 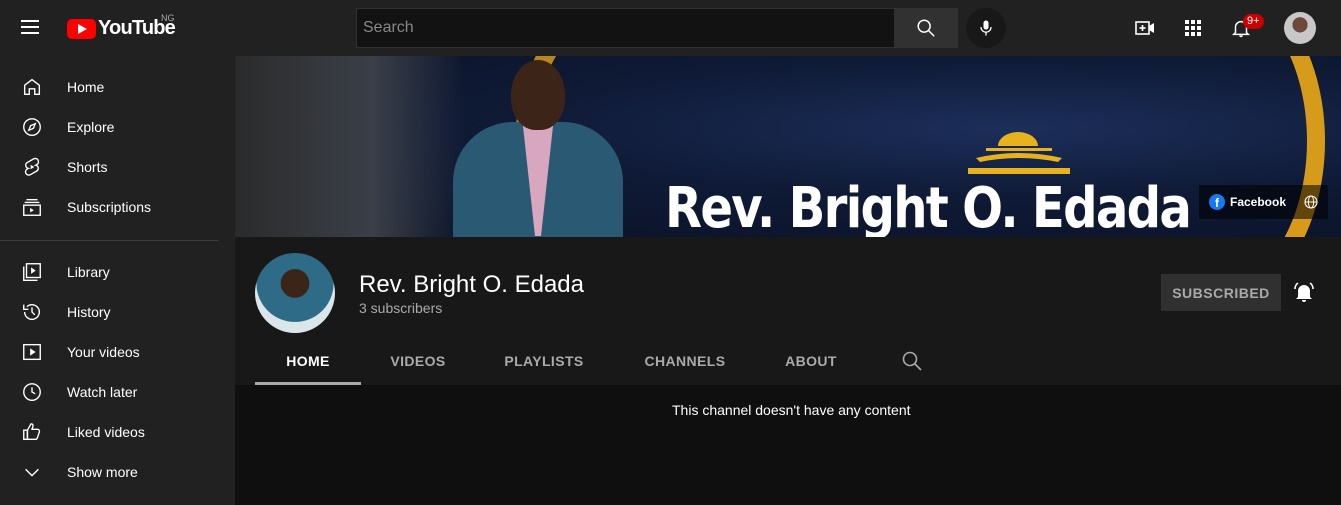 What do you see at coordinates (117, 127) in the screenshot?
I see `sidebar-item-explore: Explore` at bounding box center [117, 127].